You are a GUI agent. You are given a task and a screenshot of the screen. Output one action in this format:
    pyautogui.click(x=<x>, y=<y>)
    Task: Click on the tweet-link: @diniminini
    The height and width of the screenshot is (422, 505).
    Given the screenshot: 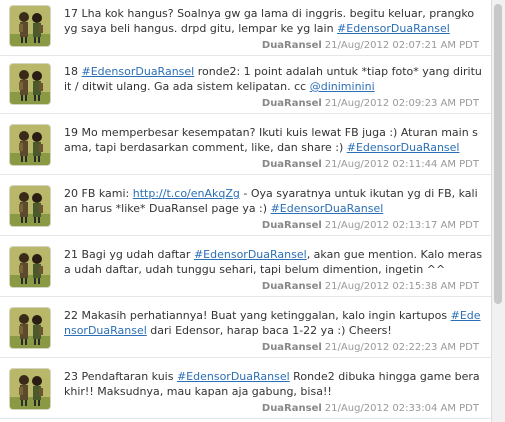 What is the action you would take?
    pyautogui.click(x=342, y=86)
    